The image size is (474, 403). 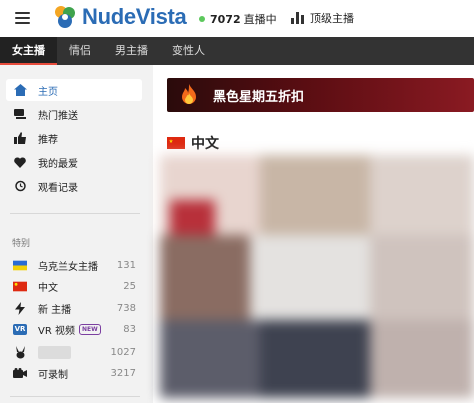 I want to click on sidebar-item-ukrainian: 乌克兰女主播 131, so click(x=74, y=265).